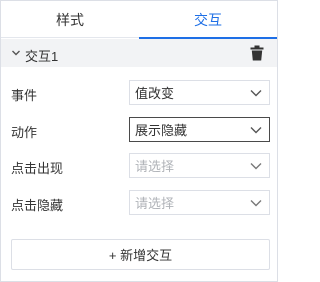 The height and width of the screenshot is (282, 320). Describe the element at coordinates (70, 19) in the screenshot. I see `tab-style: 样式` at that location.